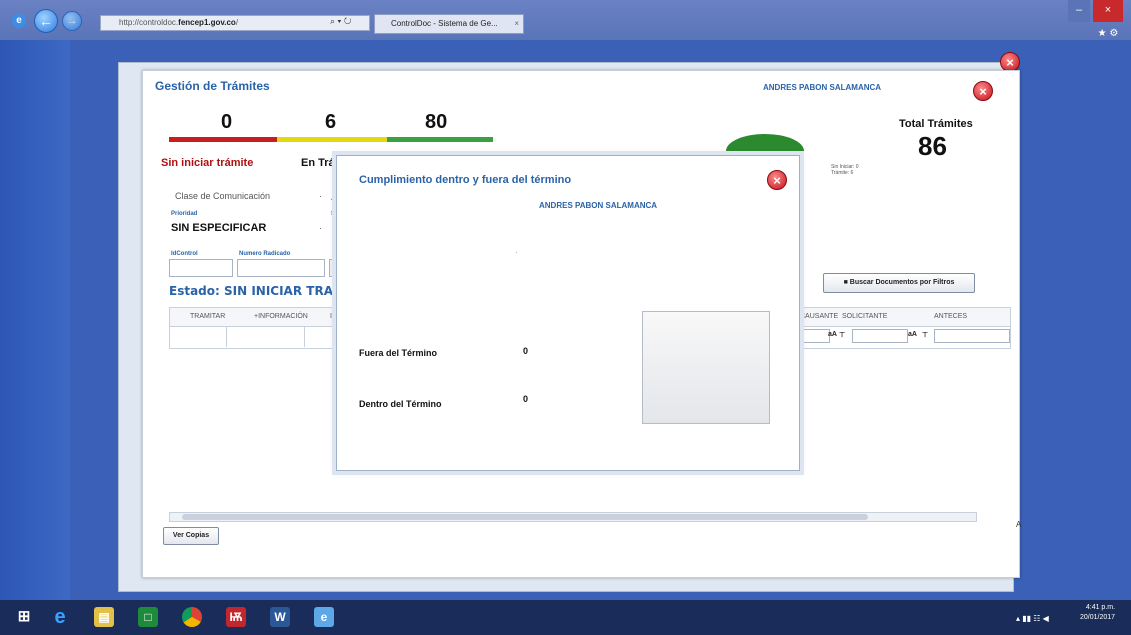 This screenshot has height=635, width=1131. Describe the element at coordinates (331, 122) in the screenshot. I see `counter-en-tramite: 6` at that location.